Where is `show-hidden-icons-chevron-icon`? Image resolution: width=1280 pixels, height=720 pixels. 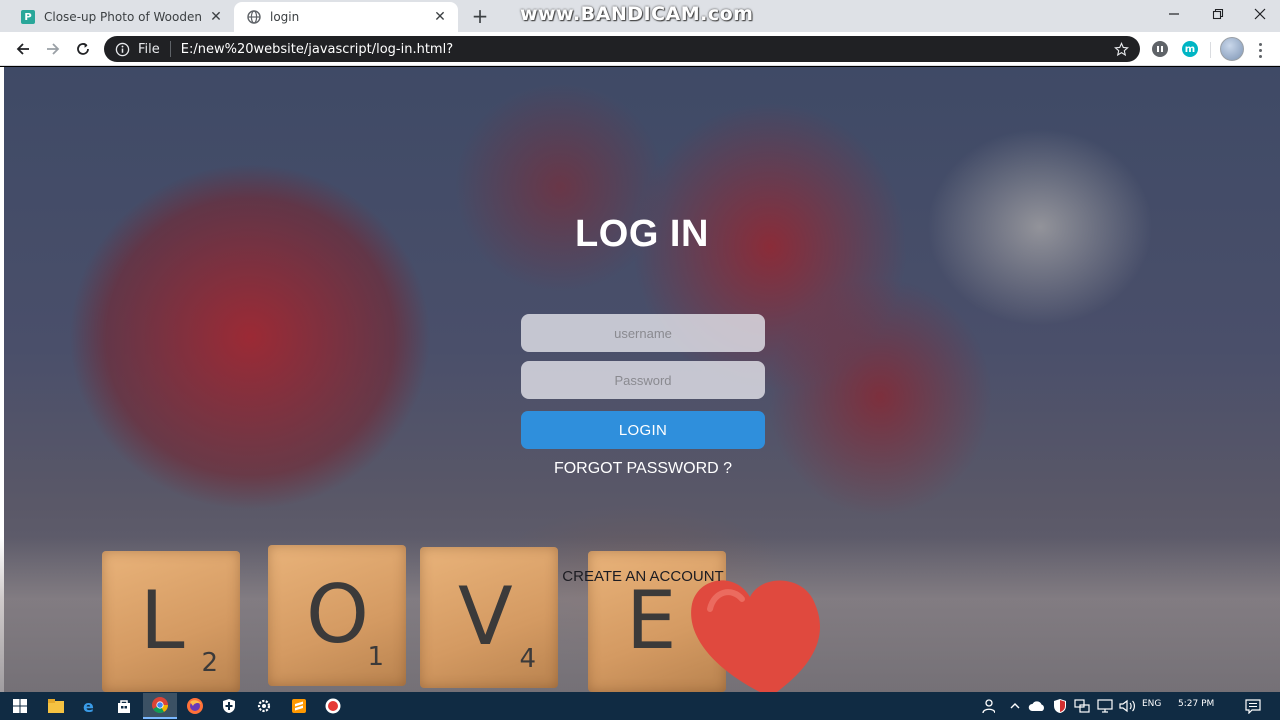 show-hidden-icons-chevron-icon is located at coordinates (1015, 706).